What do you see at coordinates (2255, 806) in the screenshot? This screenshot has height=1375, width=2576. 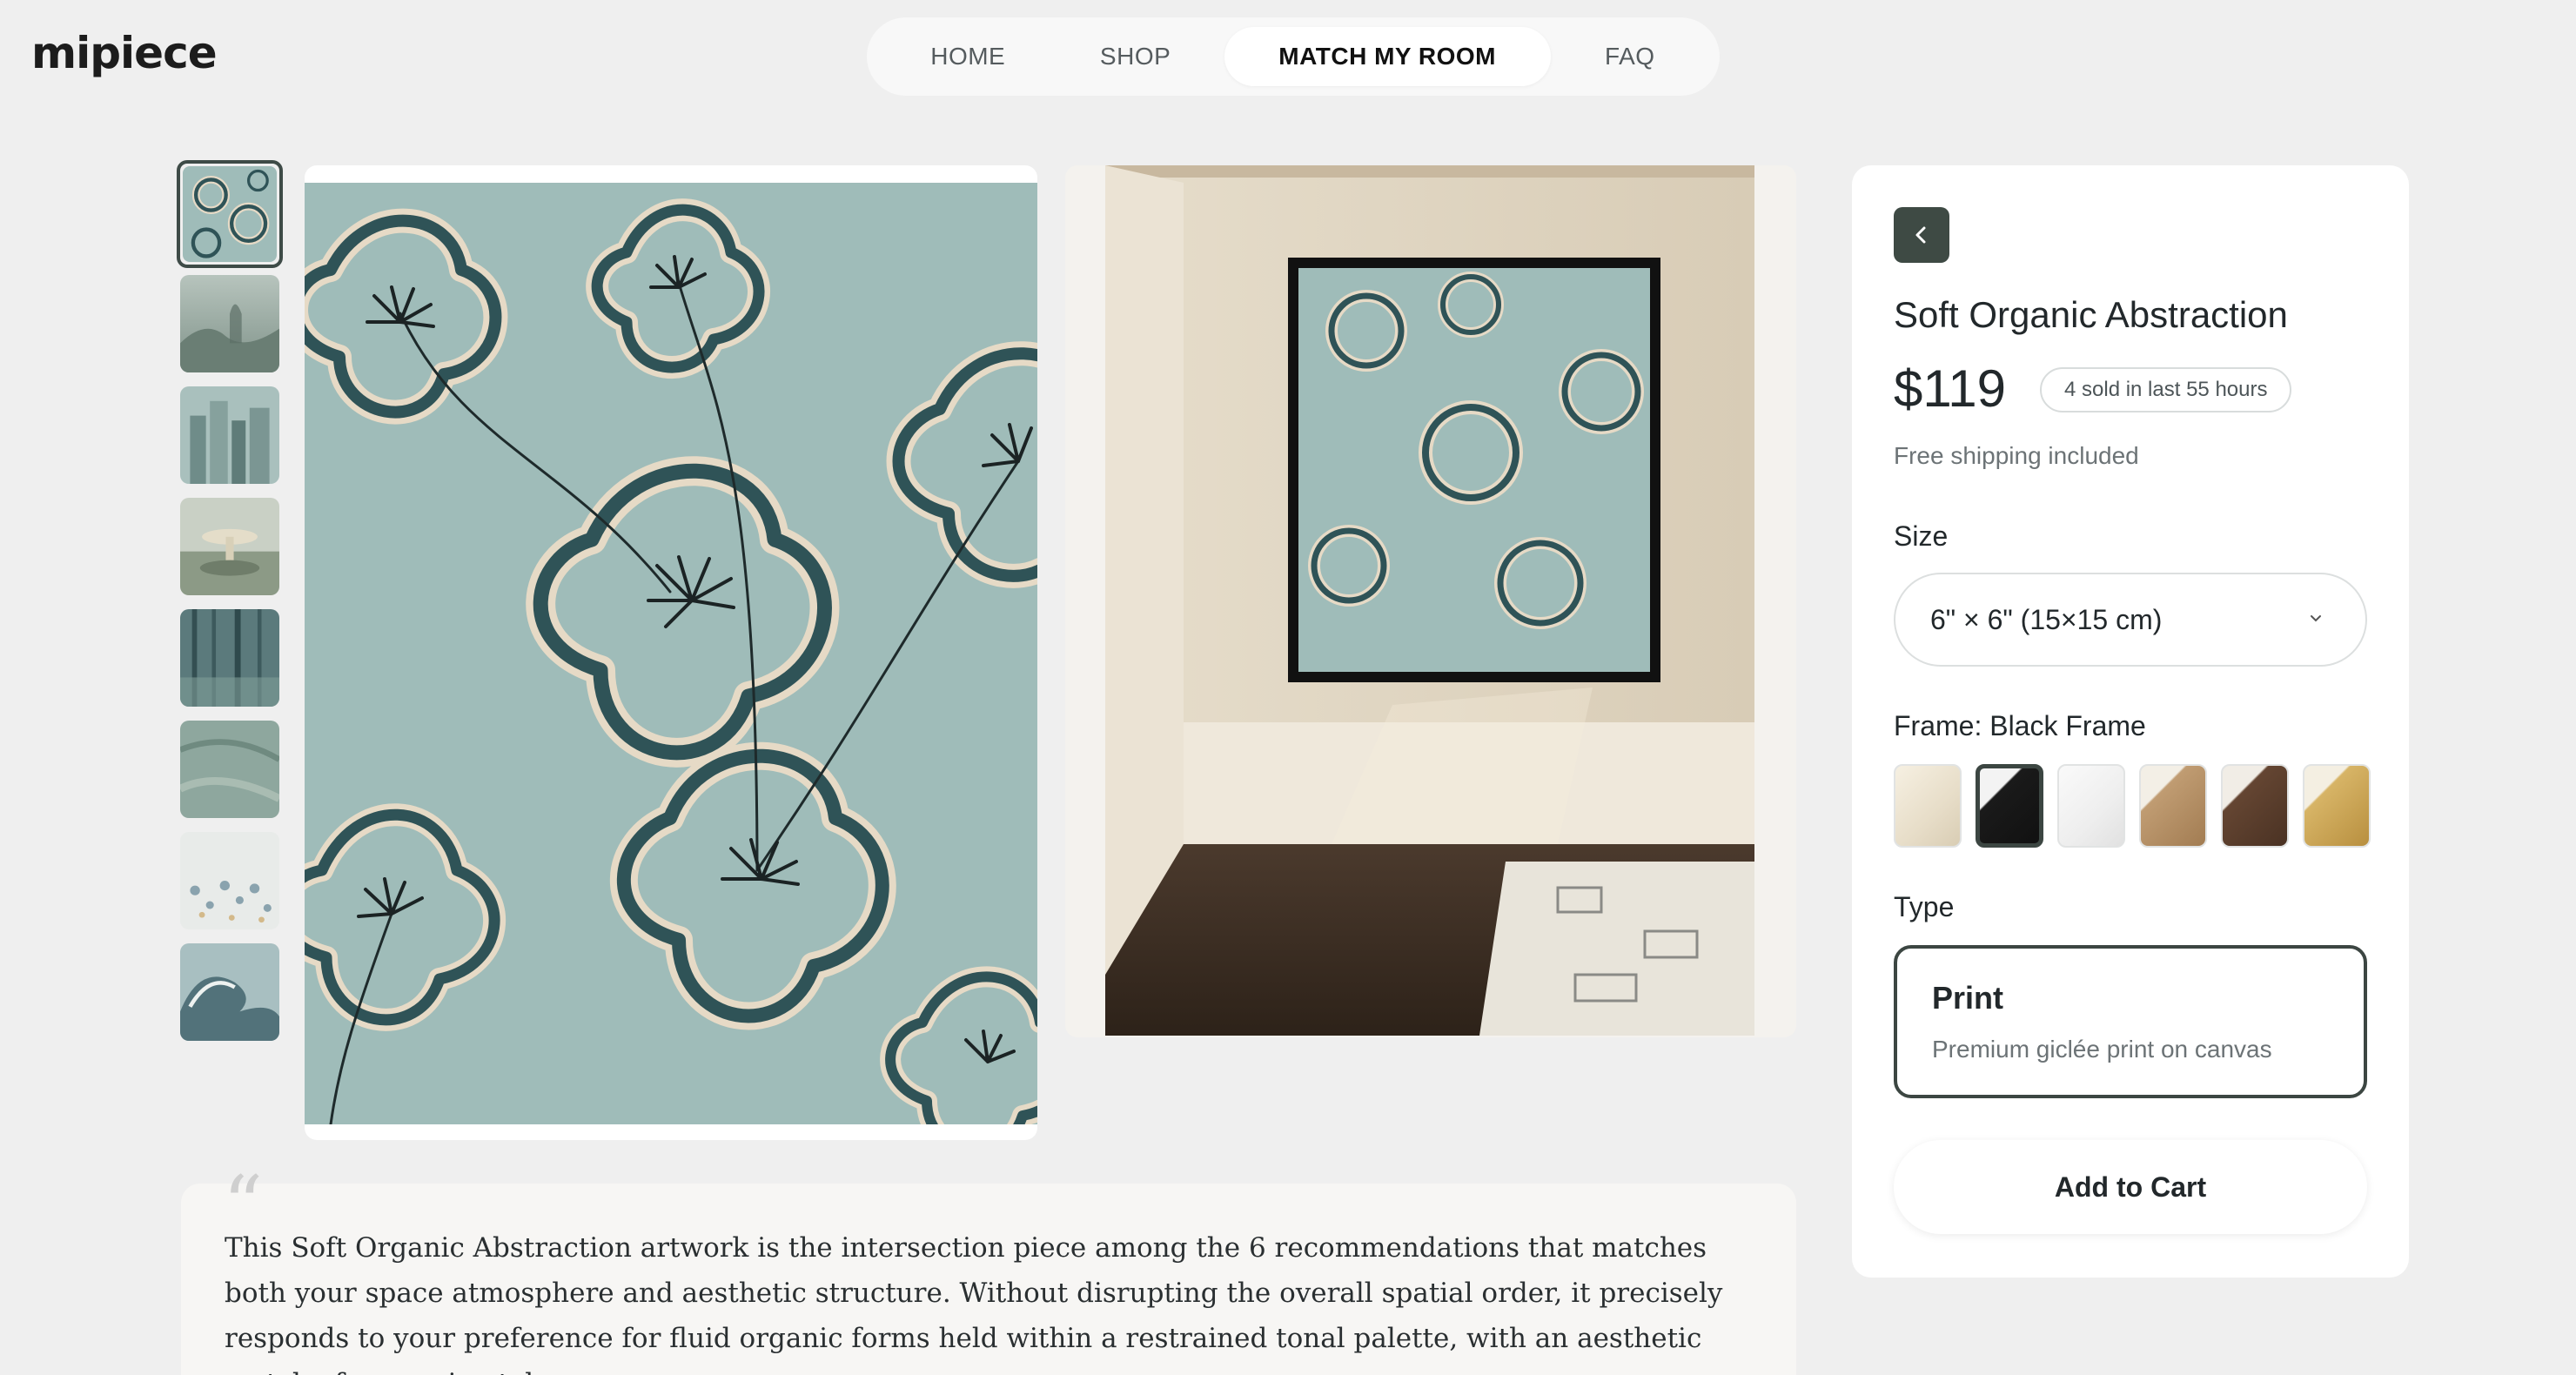 I see `frame-swatch-dark-wood` at bounding box center [2255, 806].